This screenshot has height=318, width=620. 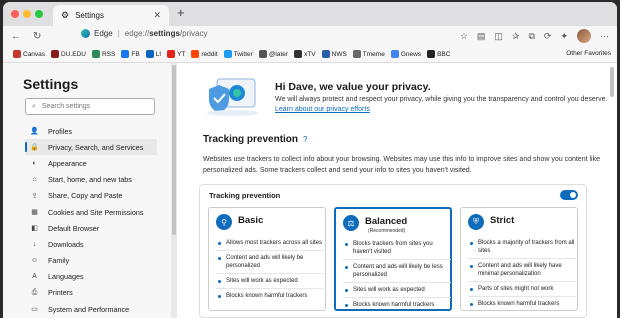 What do you see at coordinates (91, 293) in the screenshot?
I see `sidebar-item-printers: ⎙ Printers` at bounding box center [91, 293].